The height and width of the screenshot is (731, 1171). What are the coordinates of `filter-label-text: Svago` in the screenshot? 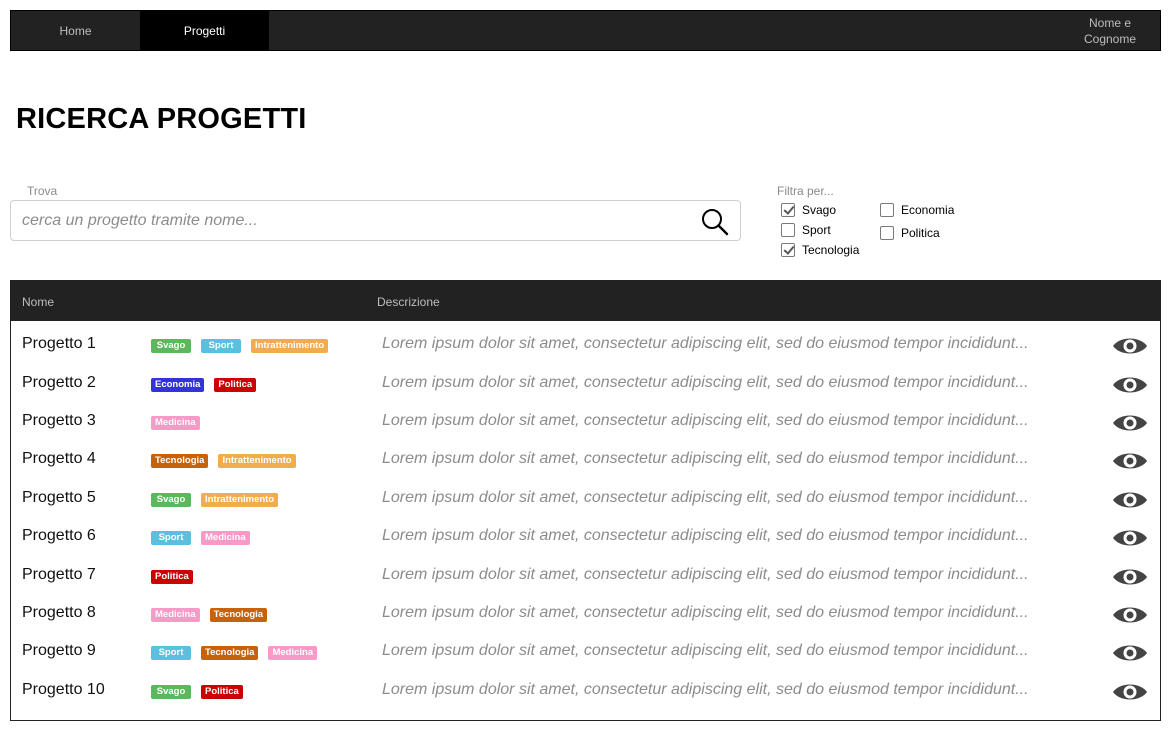 It's located at (819, 210).